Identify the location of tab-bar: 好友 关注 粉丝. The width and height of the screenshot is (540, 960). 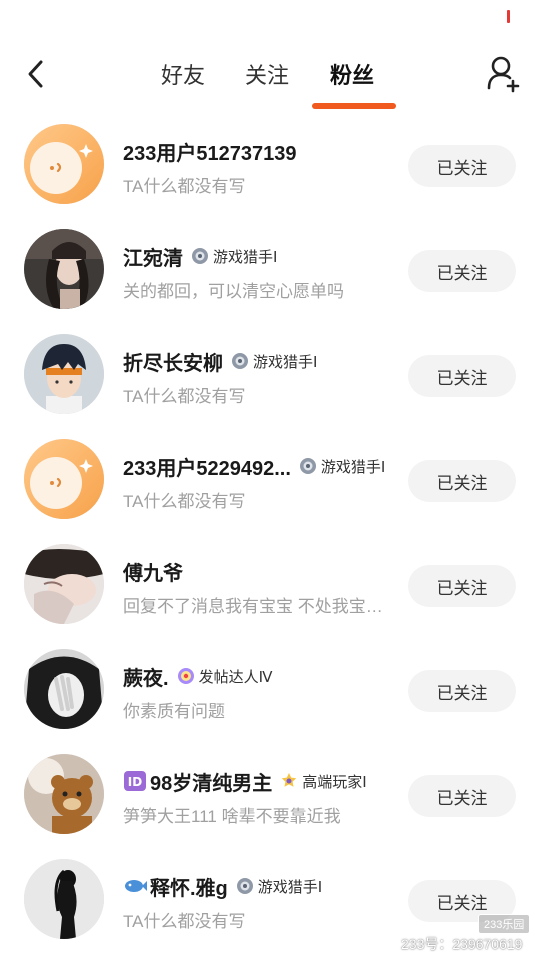
(270, 75).